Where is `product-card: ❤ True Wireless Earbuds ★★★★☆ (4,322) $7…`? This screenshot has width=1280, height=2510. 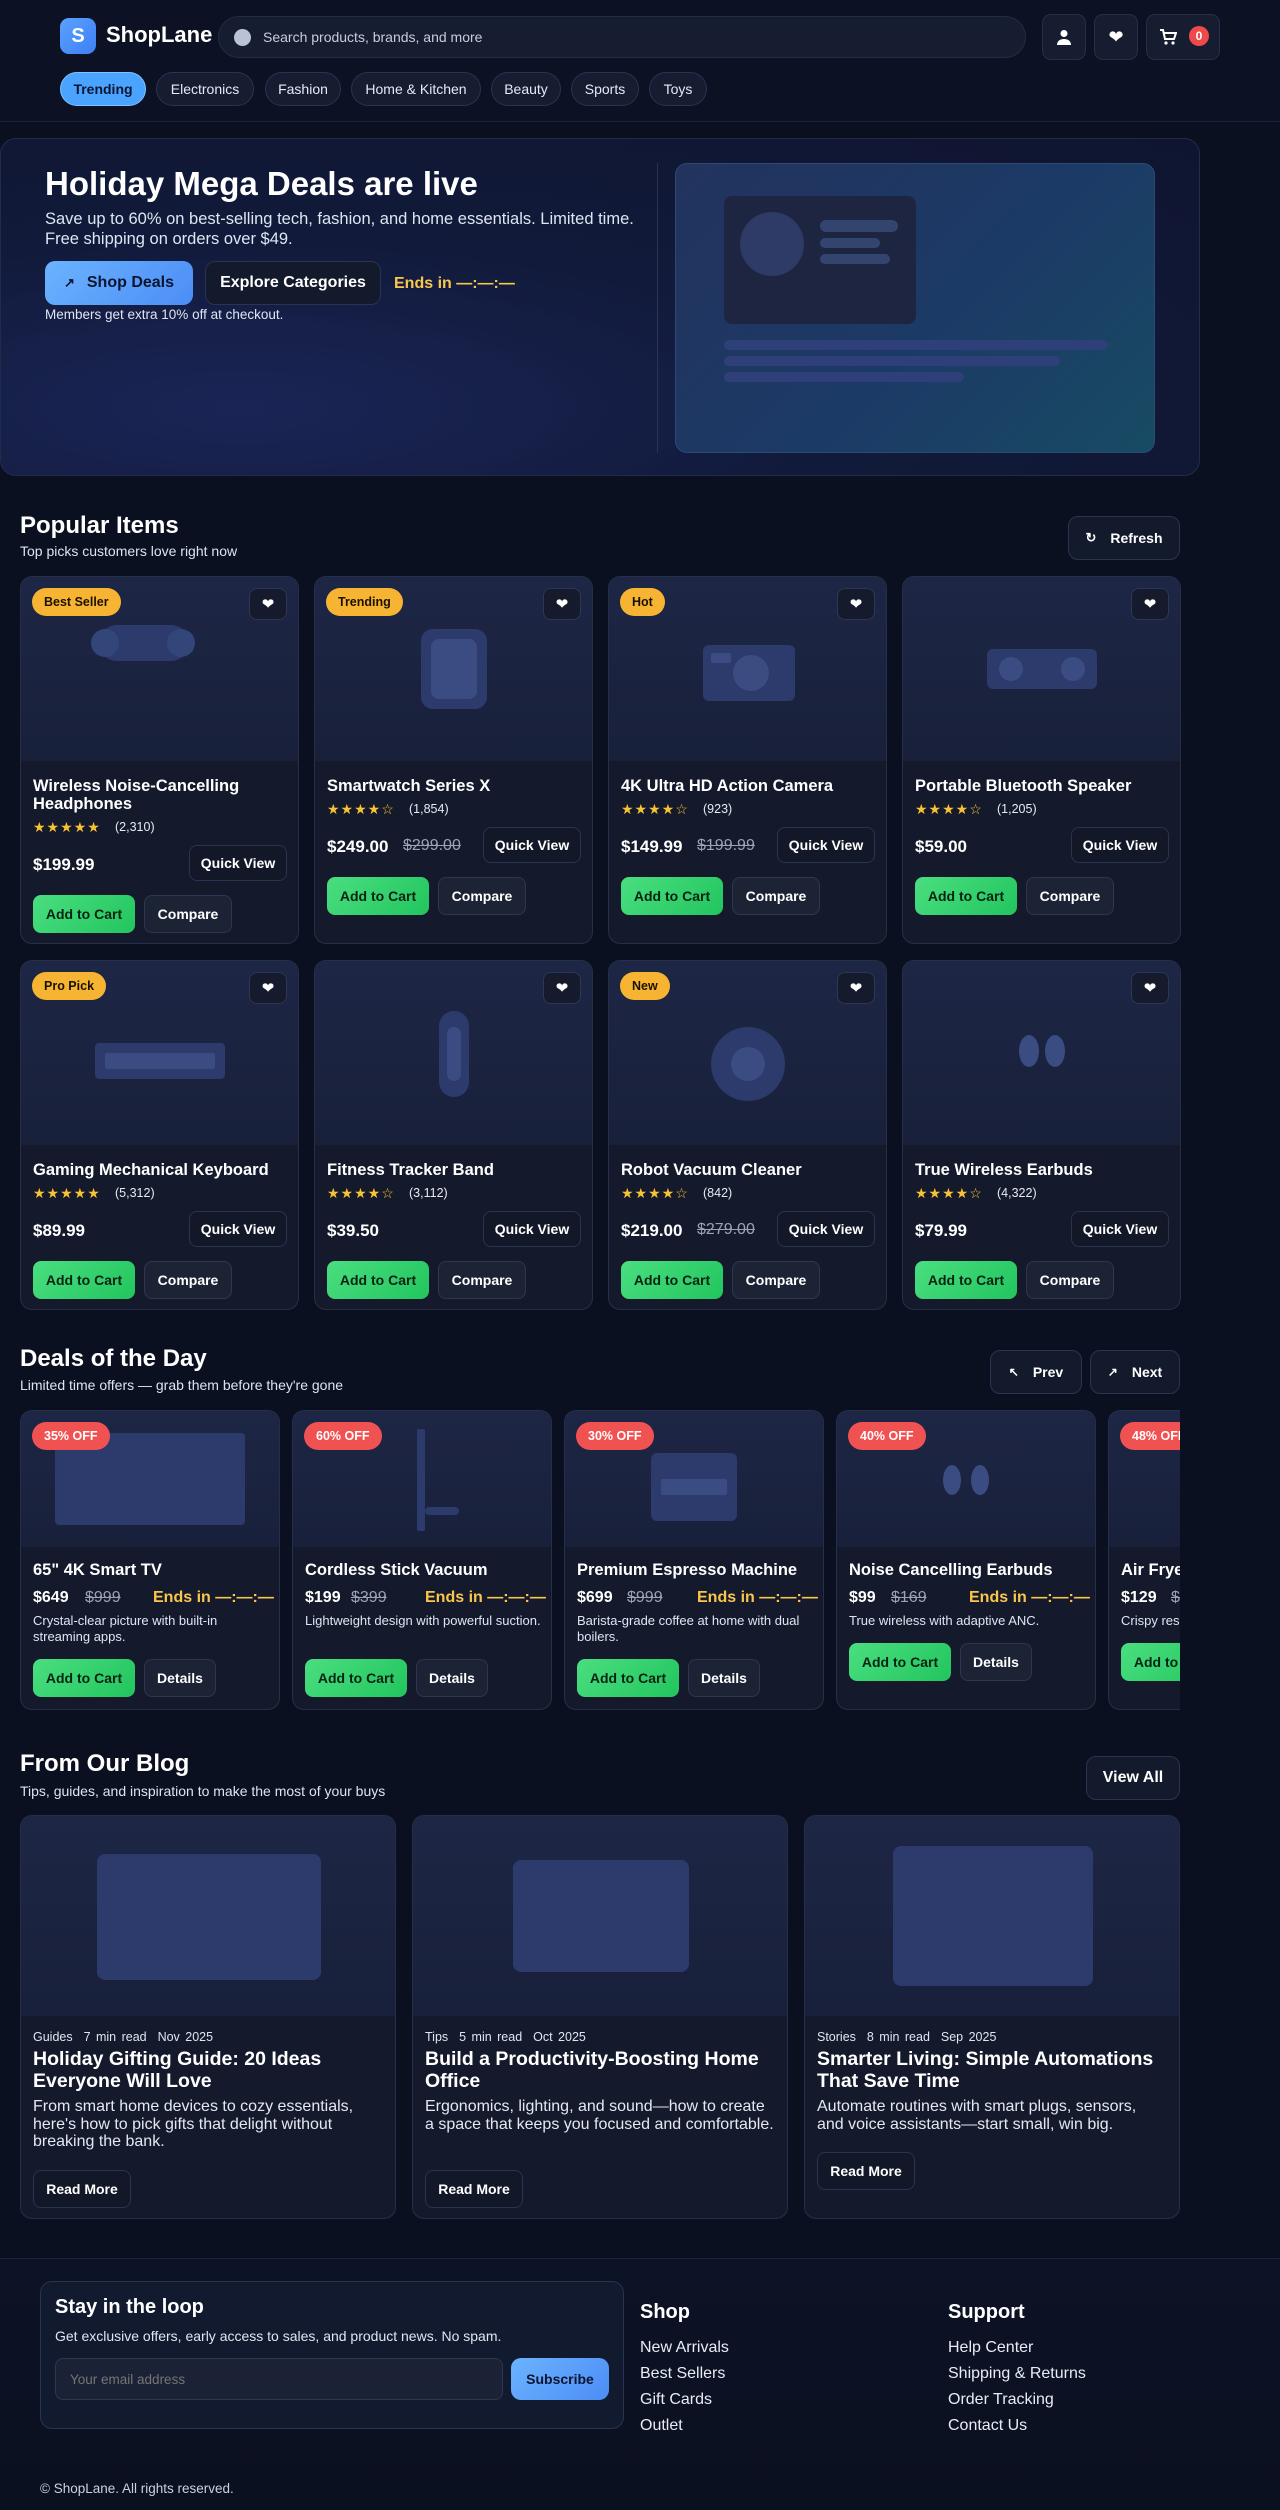
product-card: ❤ True Wireless Earbuds ★★★★☆ (4,322) $7… is located at coordinates (1041, 1135).